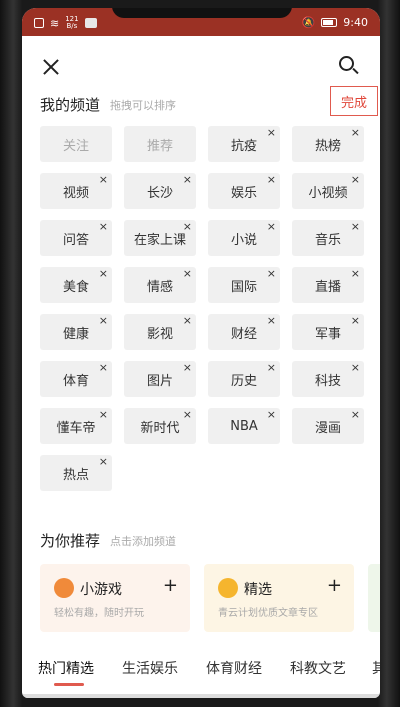  I want to click on channel-chip: 体育 ×, so click(76, 379).